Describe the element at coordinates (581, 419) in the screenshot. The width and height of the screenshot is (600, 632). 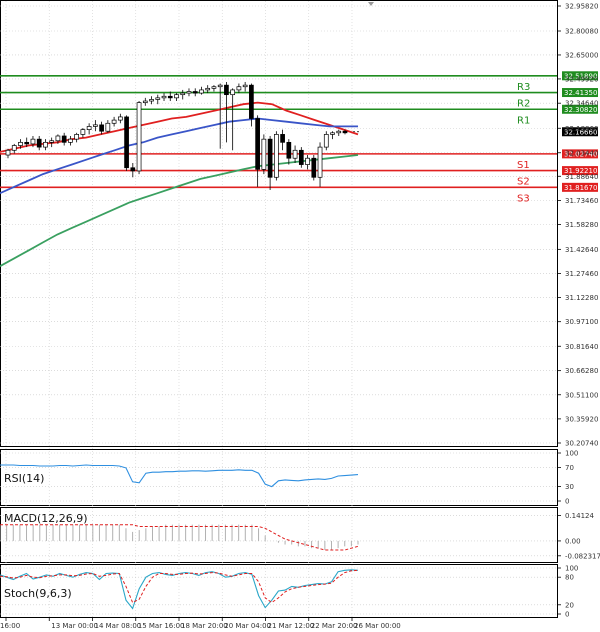
I see `price-tick-label: 30.35920` at that location.